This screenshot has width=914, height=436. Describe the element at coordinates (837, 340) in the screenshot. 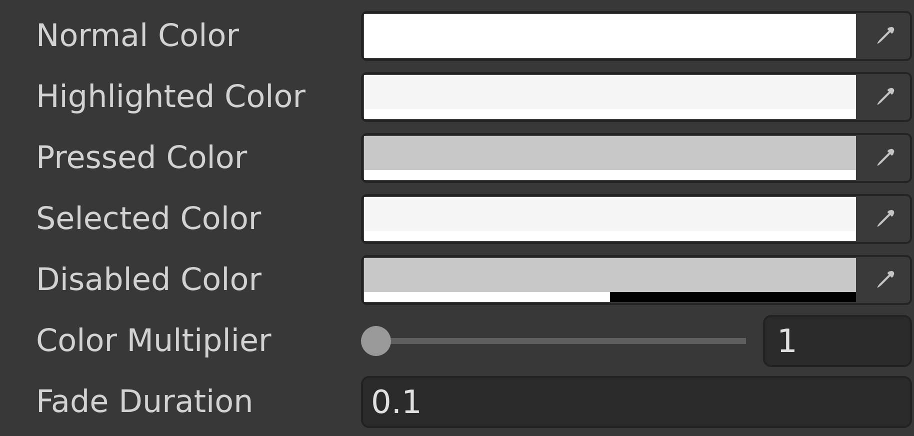

I see `number-field: 1` at that location.